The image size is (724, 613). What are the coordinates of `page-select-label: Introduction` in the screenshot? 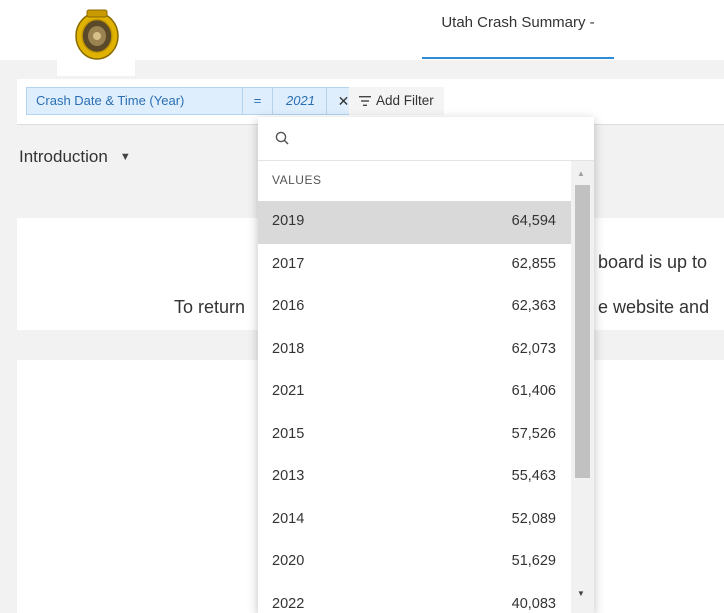 It's located at (63, 156).